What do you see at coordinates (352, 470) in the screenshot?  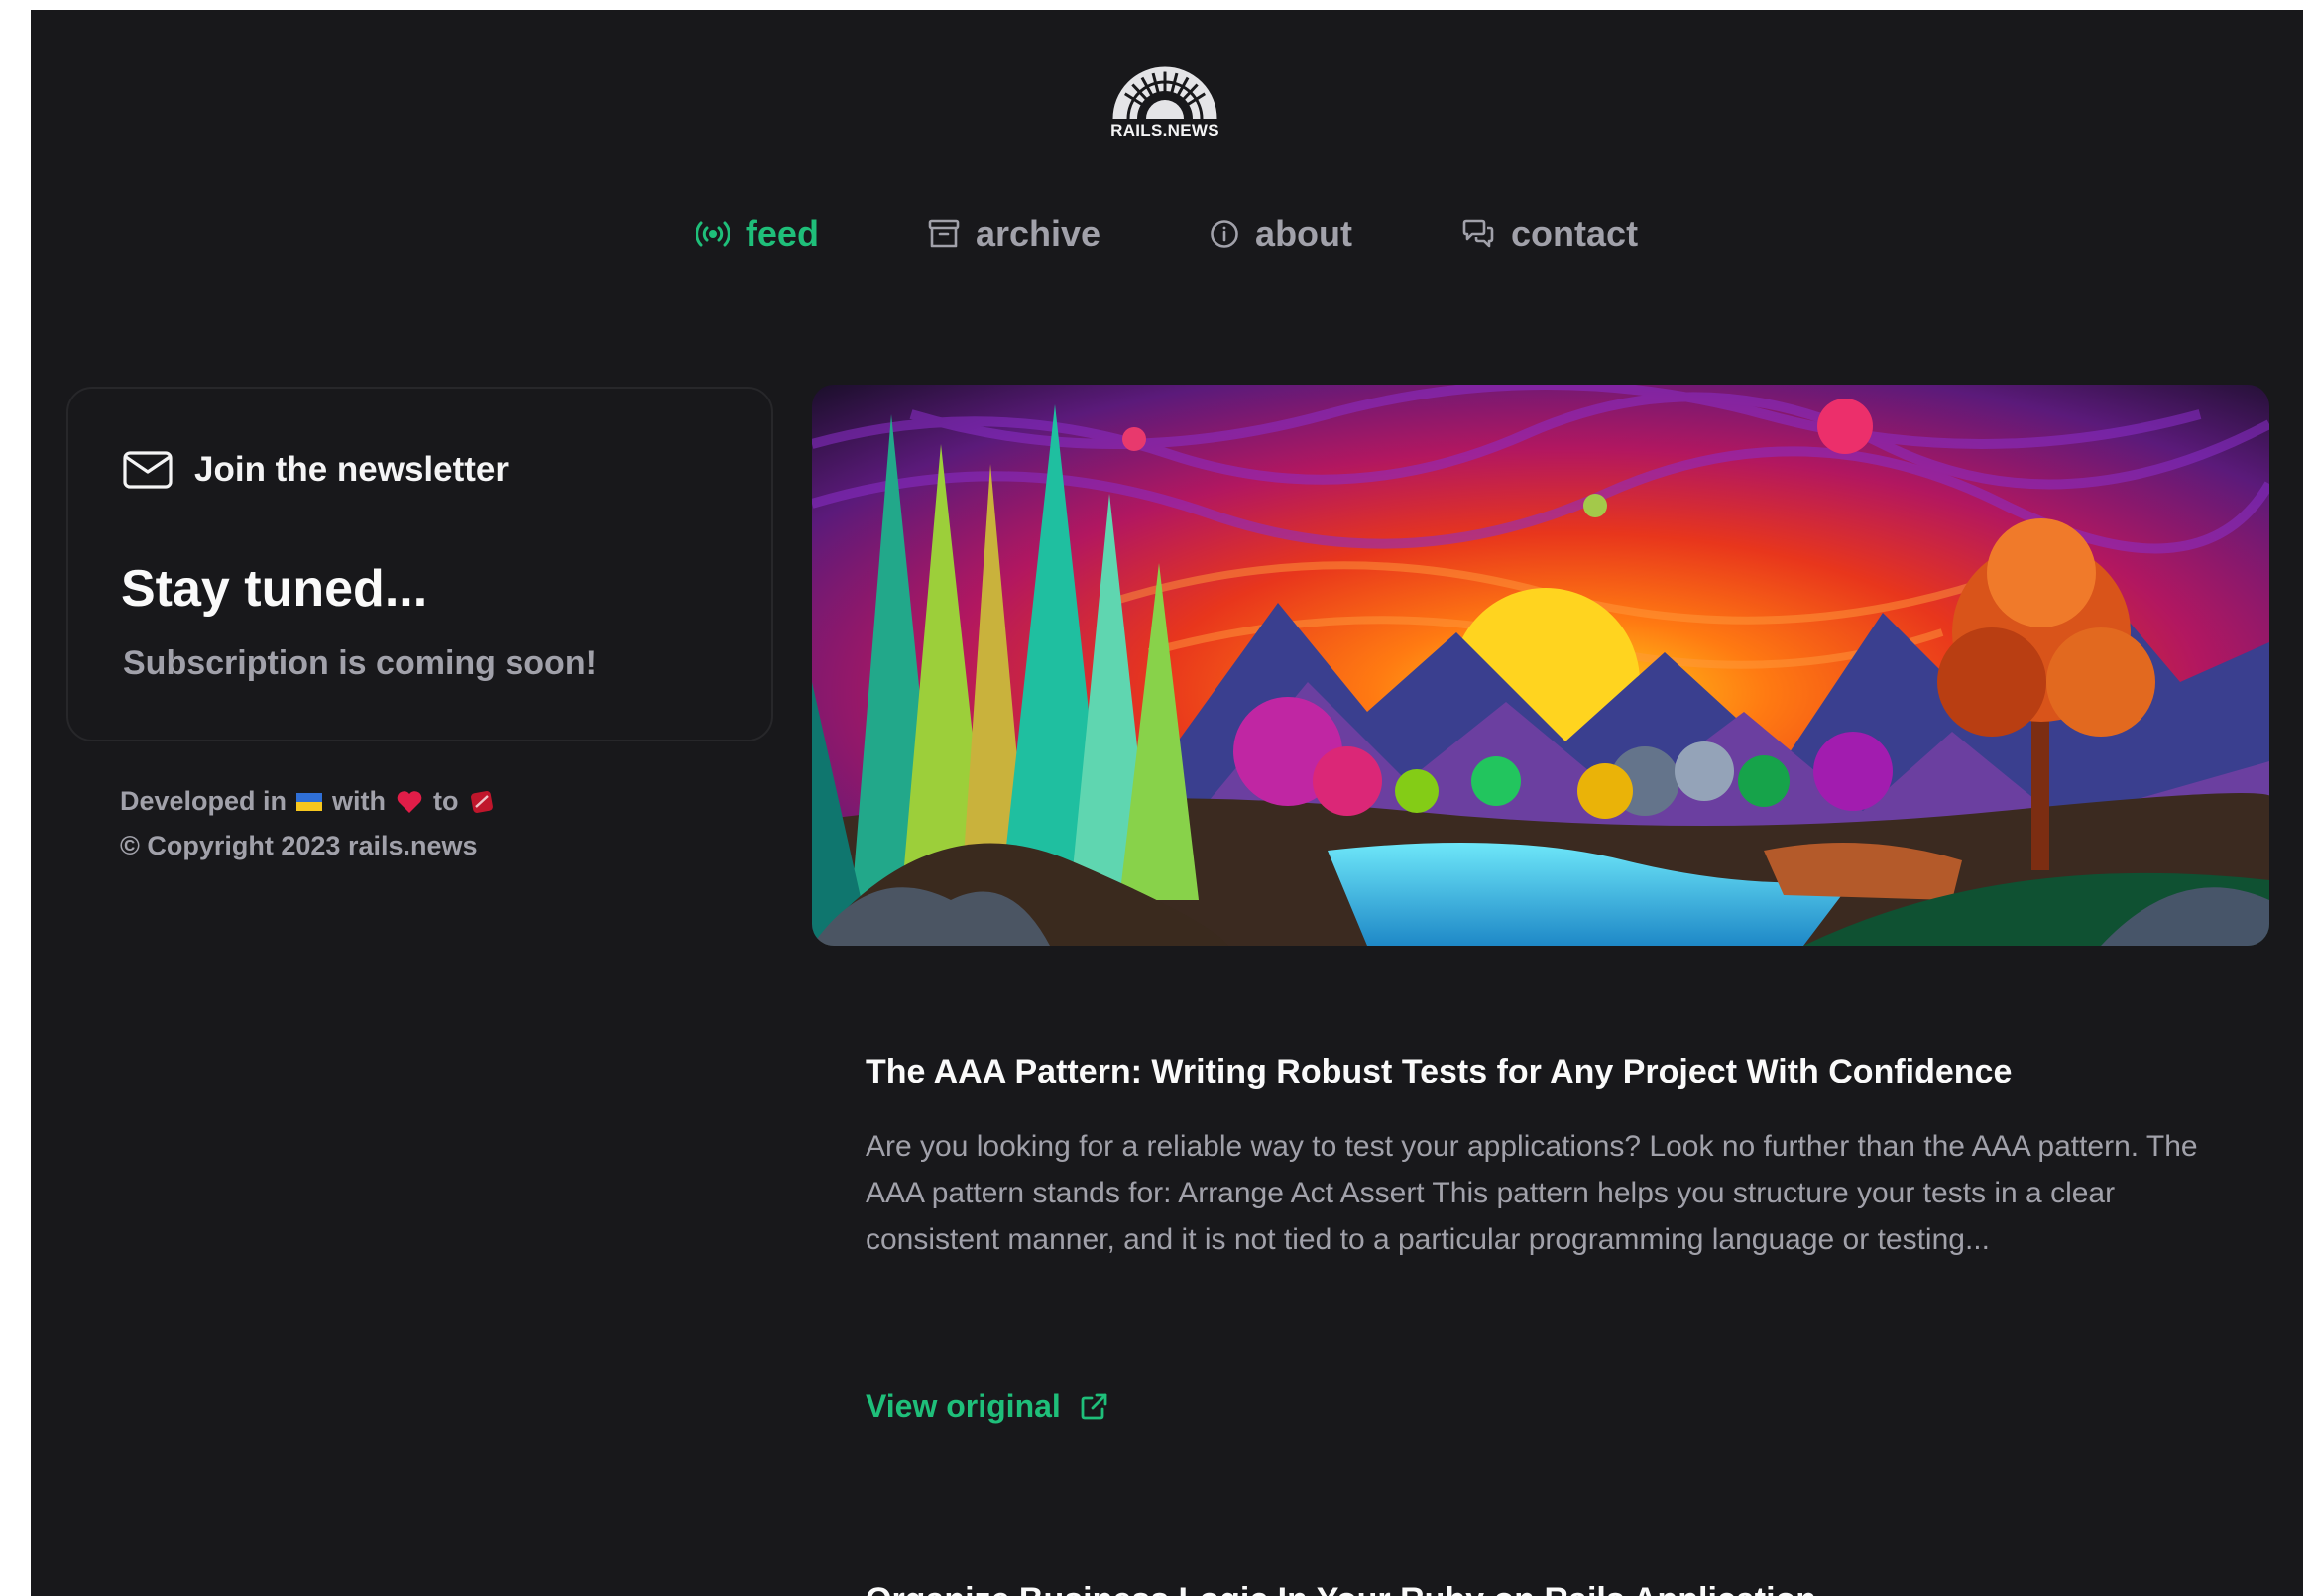 I see `newsletter-heading-text: Join the newsletter` at bounding box center [352, 470].